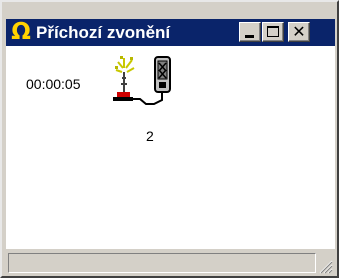  I want to click on maximize-icon, so click(273, 31).